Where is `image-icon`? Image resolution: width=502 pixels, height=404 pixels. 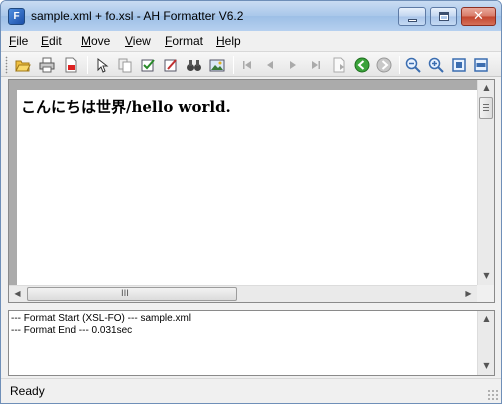 image-icon is located at coordinates (217, 65).